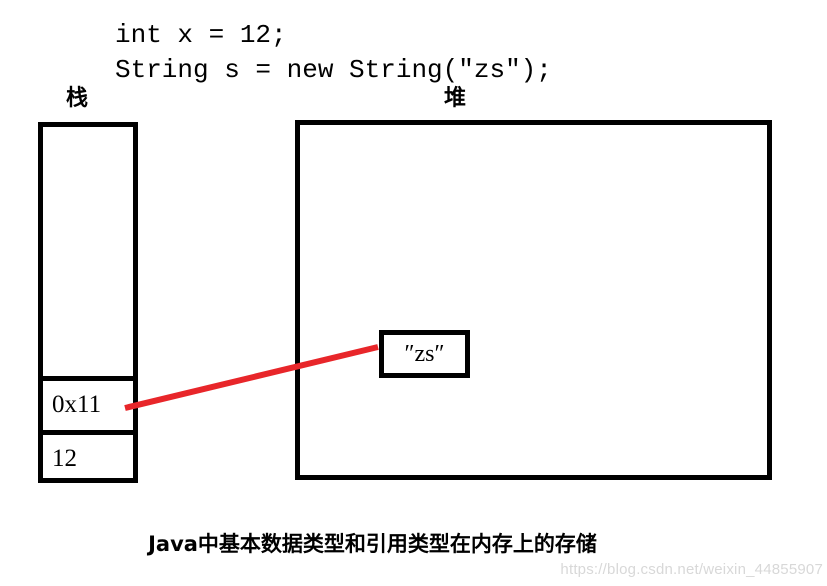  What do you see at coordinates (201, 35) in the screenshot?
I see `code-line-int-declaration: int x = 12;` at bounding box center [201, 35].